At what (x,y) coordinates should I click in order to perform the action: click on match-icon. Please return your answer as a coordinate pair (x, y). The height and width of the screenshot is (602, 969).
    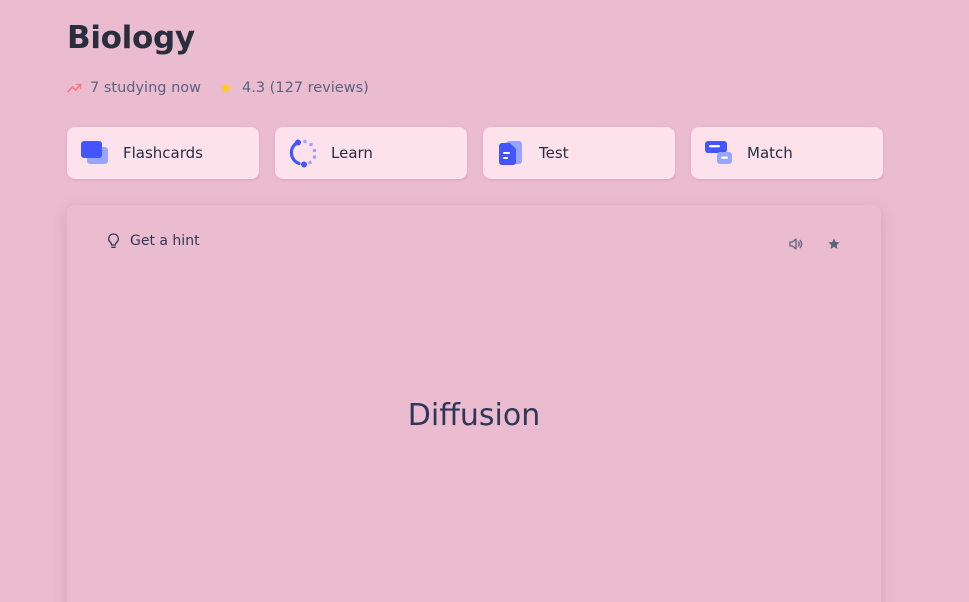
    Looking at the image, I should click on (719, 153).